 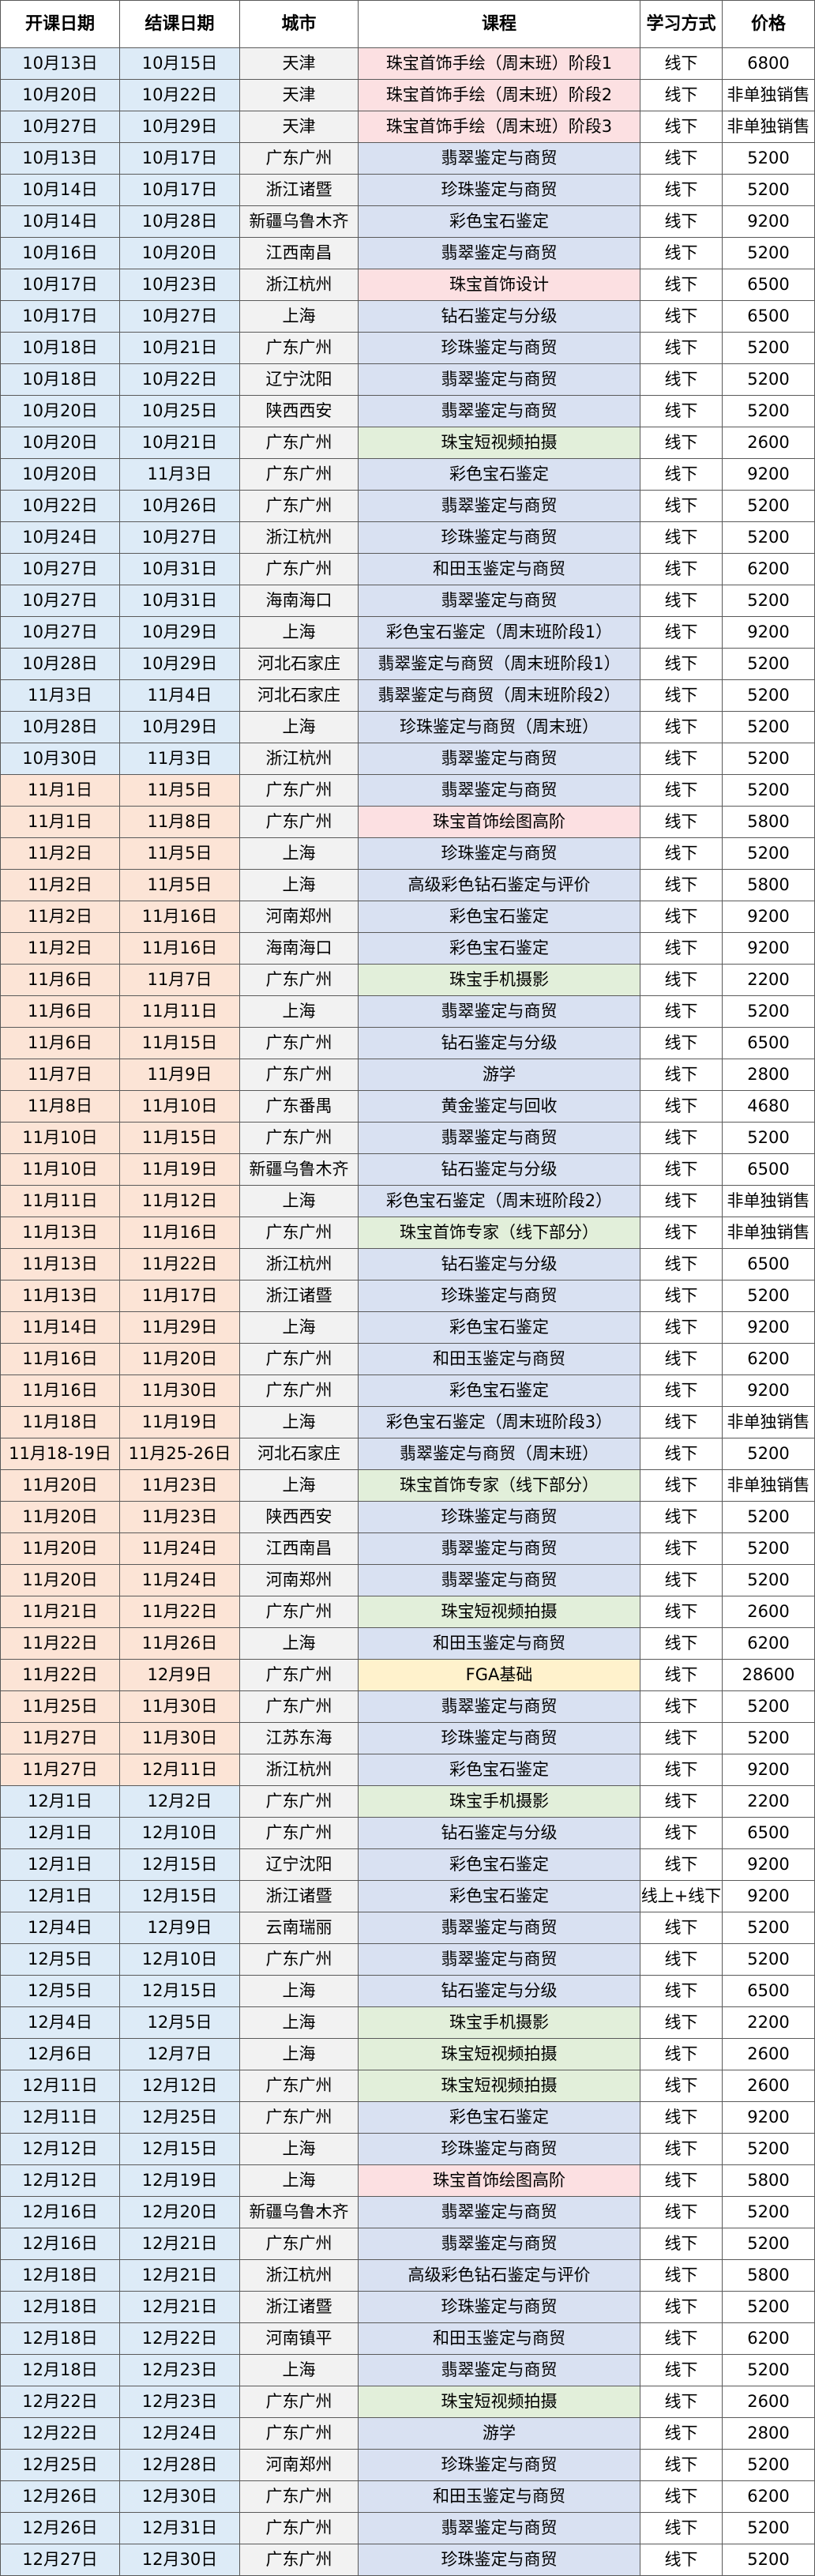 I want to click on header-price: 价格, so click(x=769, y=24).